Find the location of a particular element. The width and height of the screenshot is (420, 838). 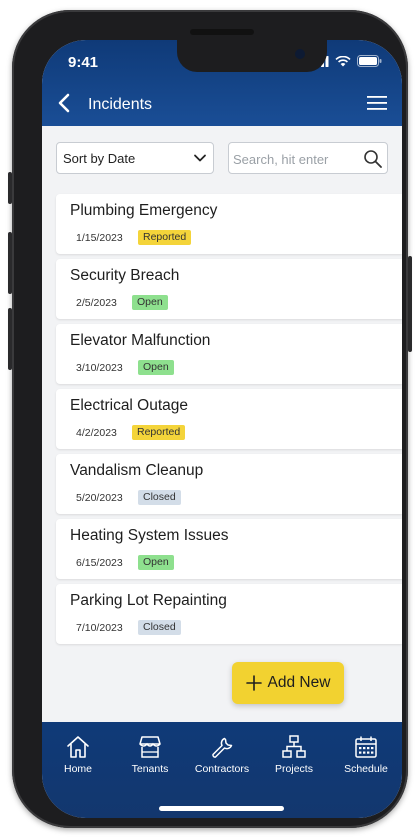

search-icon is located at coordinates (373, 159).